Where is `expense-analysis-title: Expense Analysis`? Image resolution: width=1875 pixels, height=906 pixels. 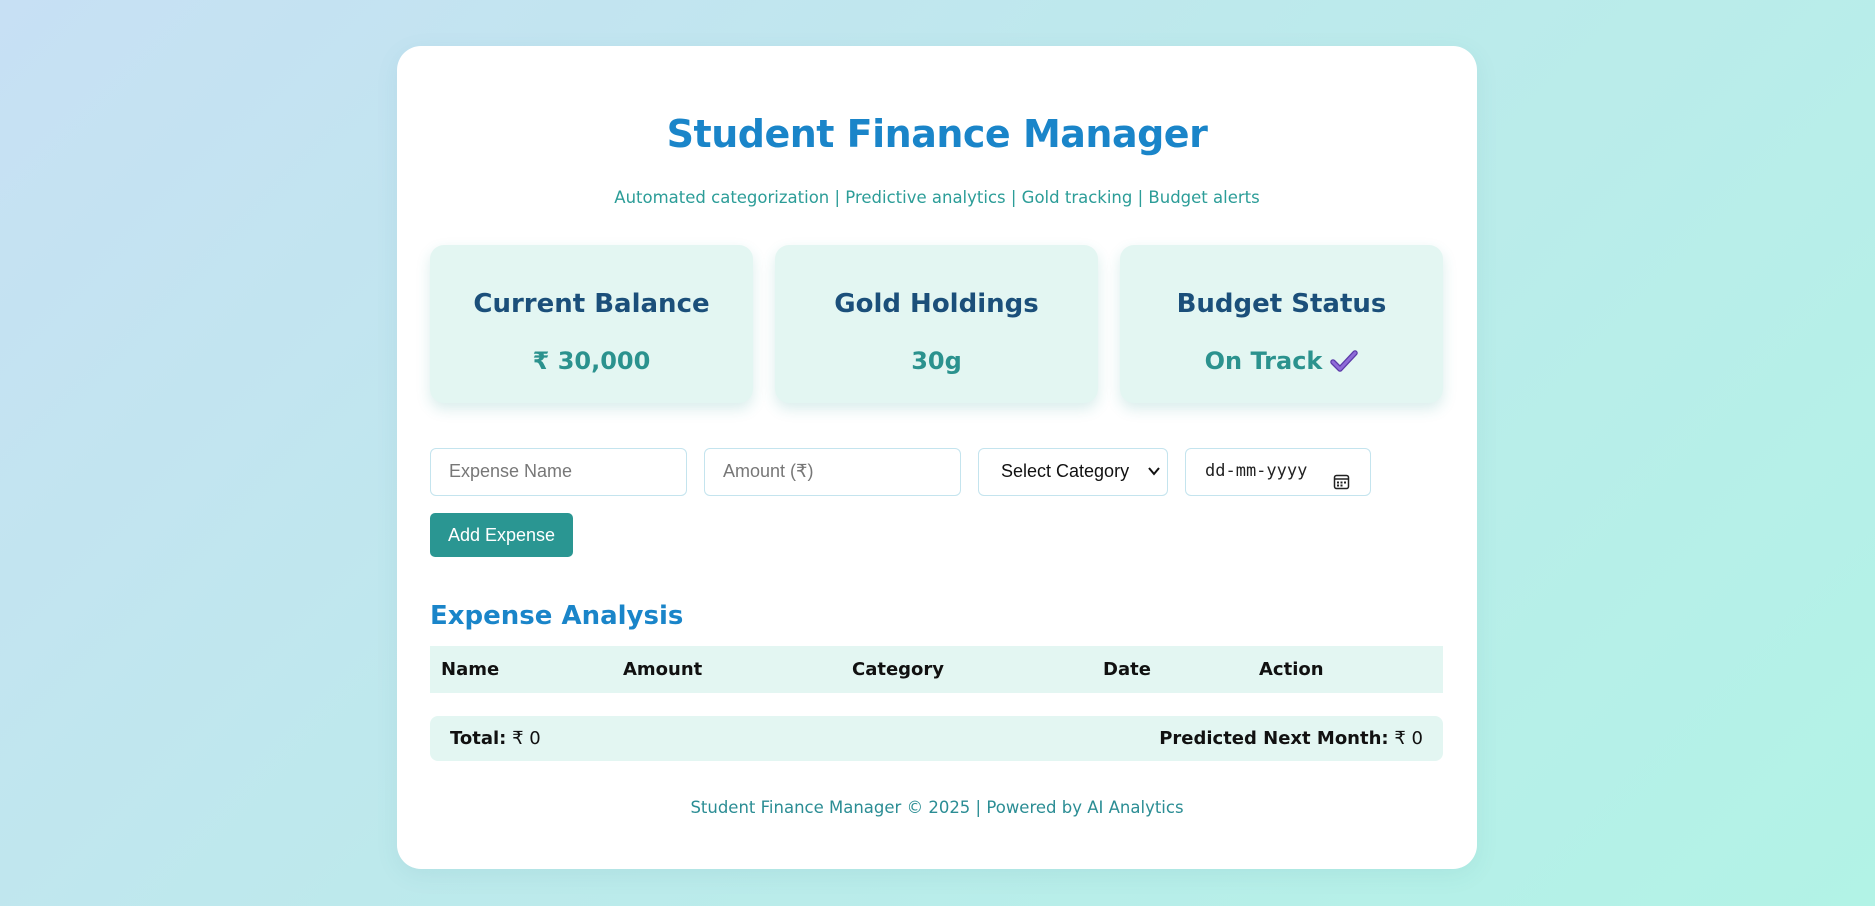
expense-analysis-title: Expense Analysis is located at coordinates (557, 616).